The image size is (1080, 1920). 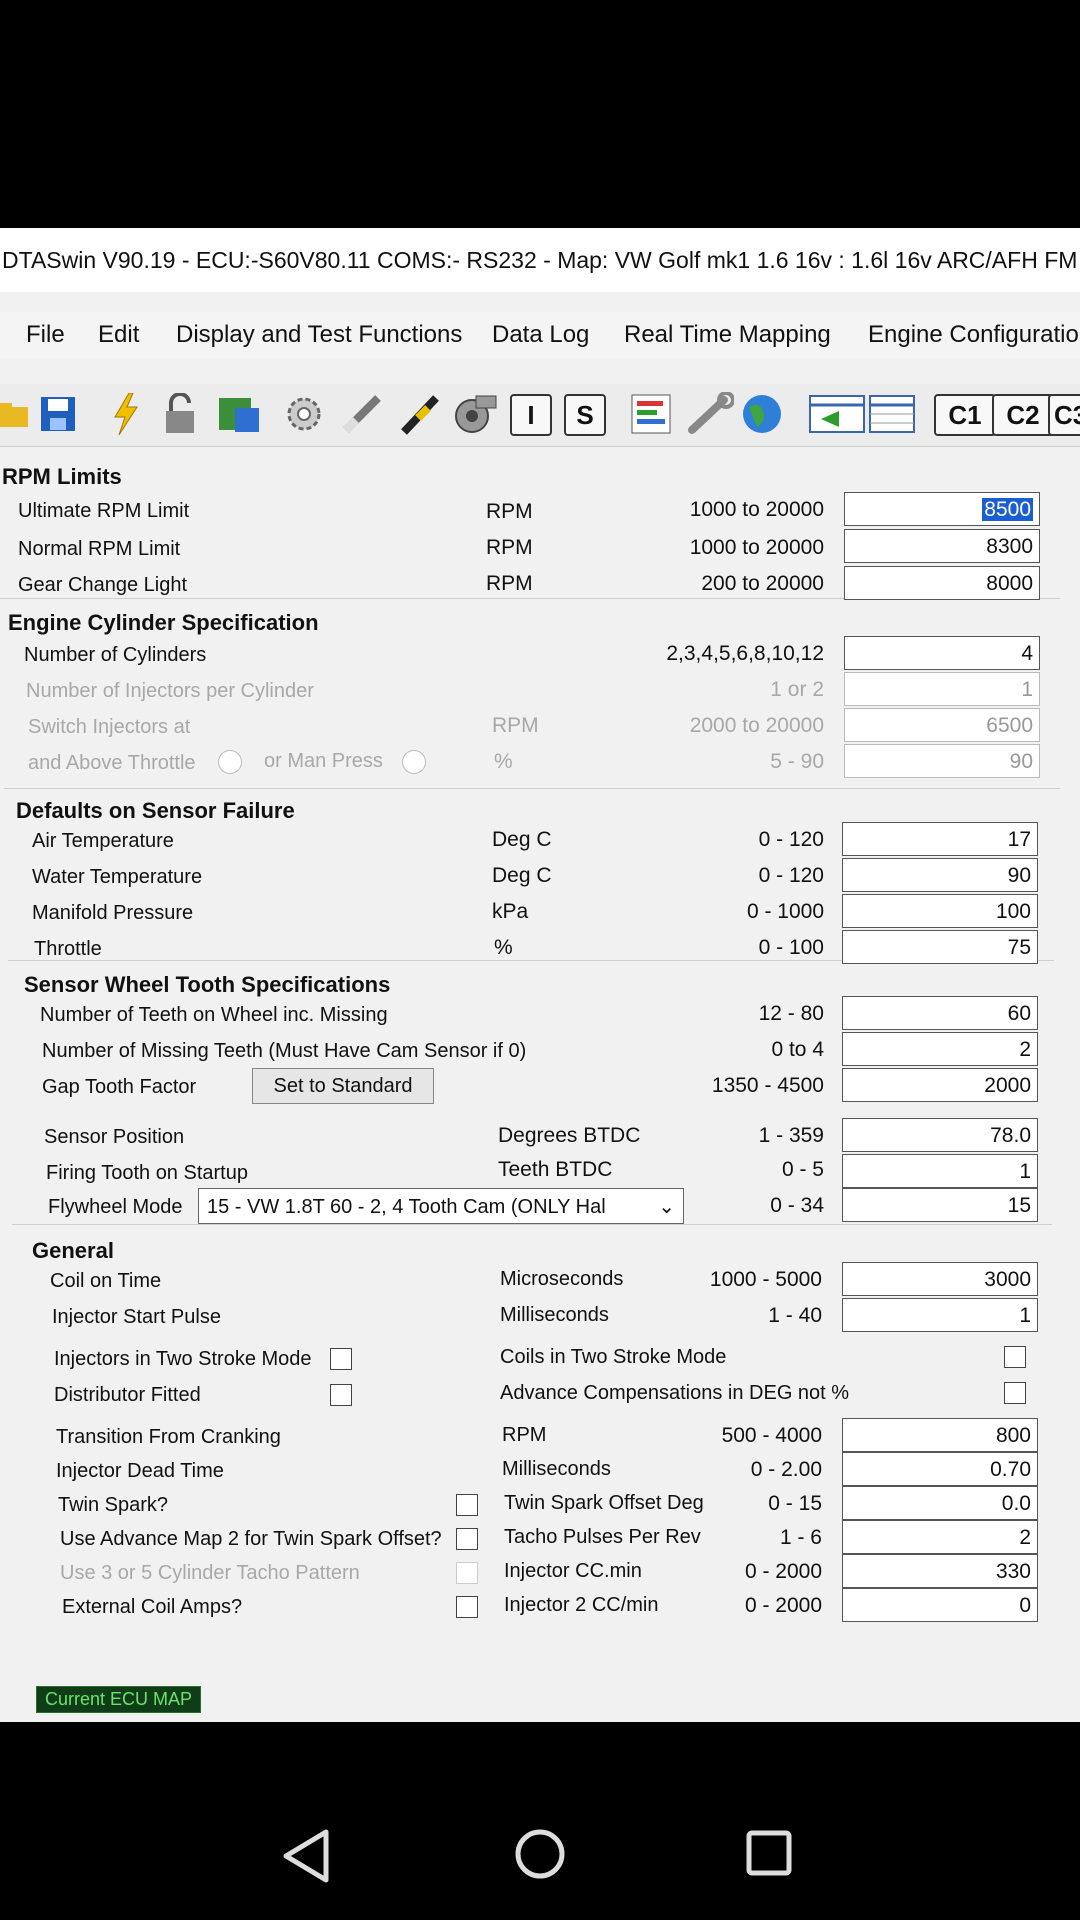 I want to click on row-label: Gear Change Light, so click(x=103, y=585).